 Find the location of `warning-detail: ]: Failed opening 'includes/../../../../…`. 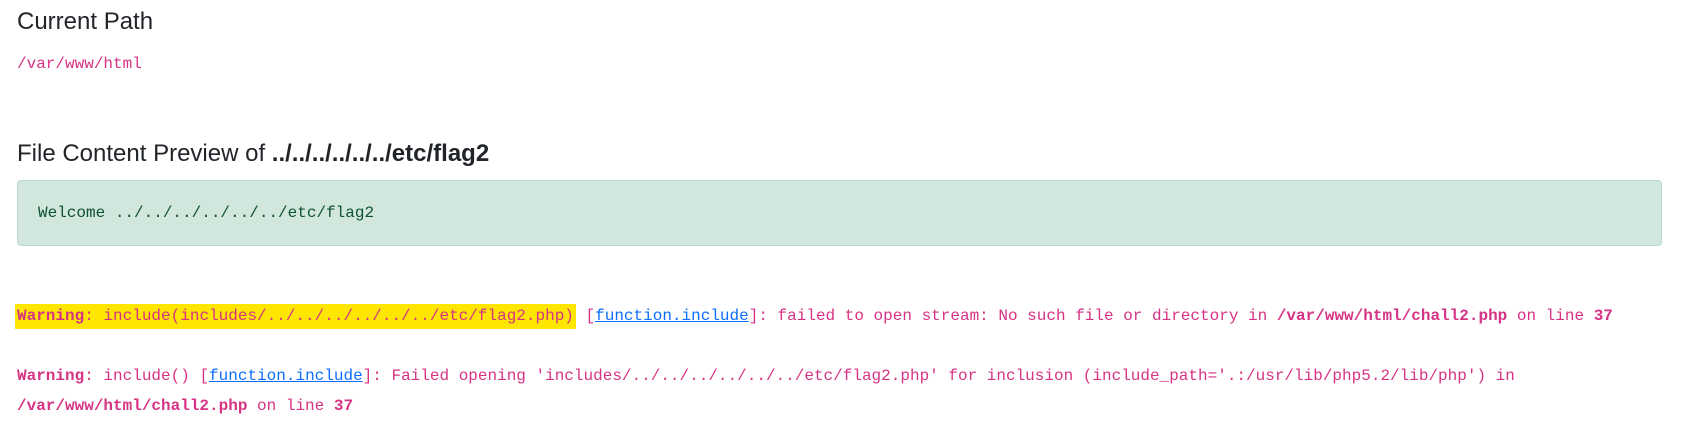

warning-detail: ]: Failed opening 'includes/../../../../… is located at coordinates (938, 376).